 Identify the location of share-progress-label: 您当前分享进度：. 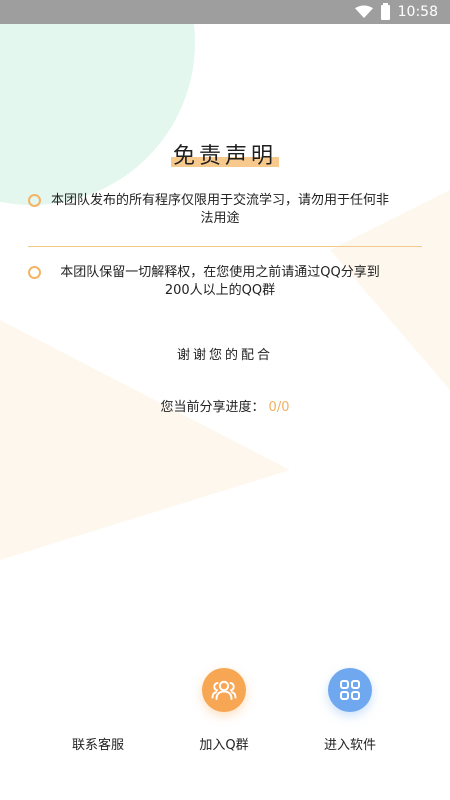
(212, 407).